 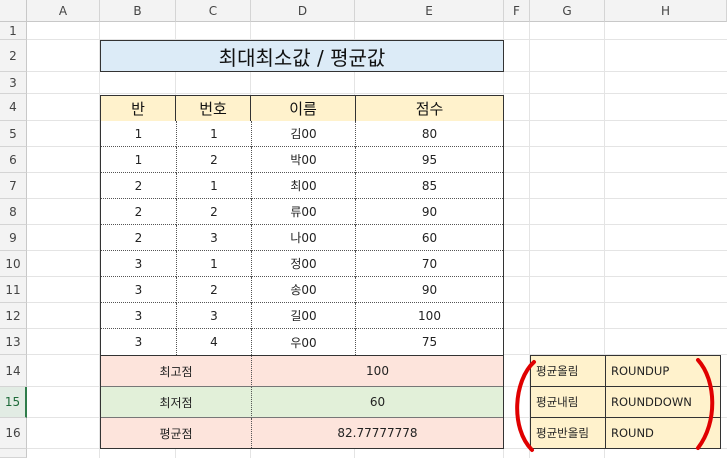 I want to click on column-header-a: A, so click(x=63, y=11).